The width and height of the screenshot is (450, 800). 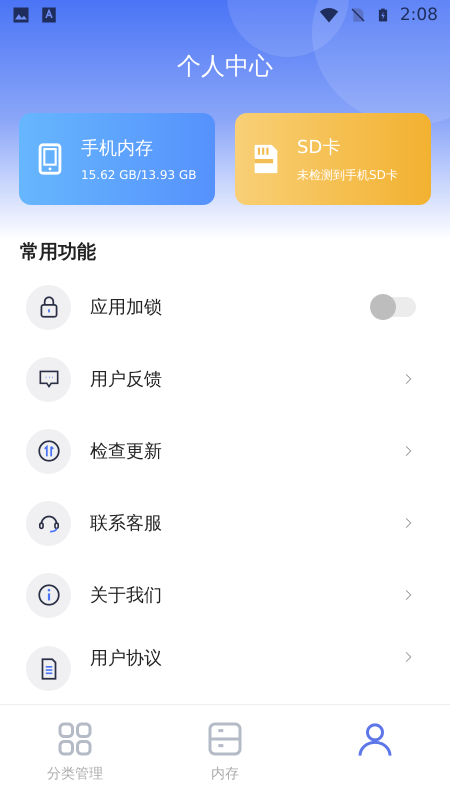 What do you see at coordinates (347, 175) in the screenshot?
I see `card-subtitle: 未检测到手机SD卡` at bounding box center [347, 175].